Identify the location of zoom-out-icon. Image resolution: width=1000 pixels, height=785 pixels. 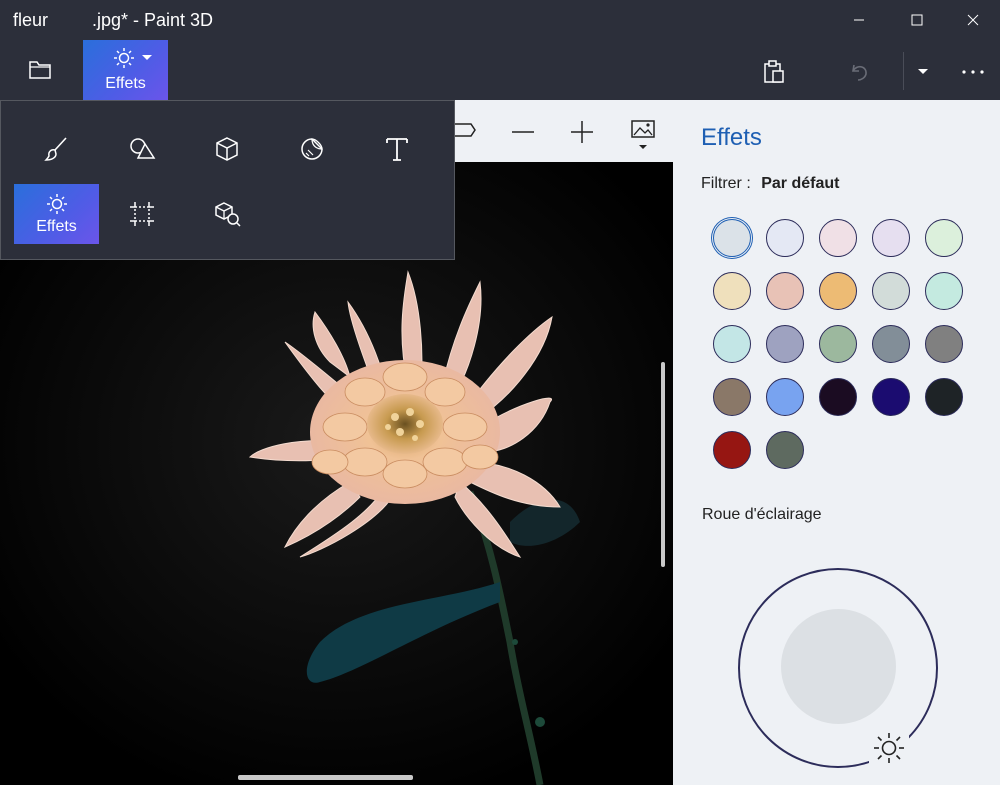
(523, 132).